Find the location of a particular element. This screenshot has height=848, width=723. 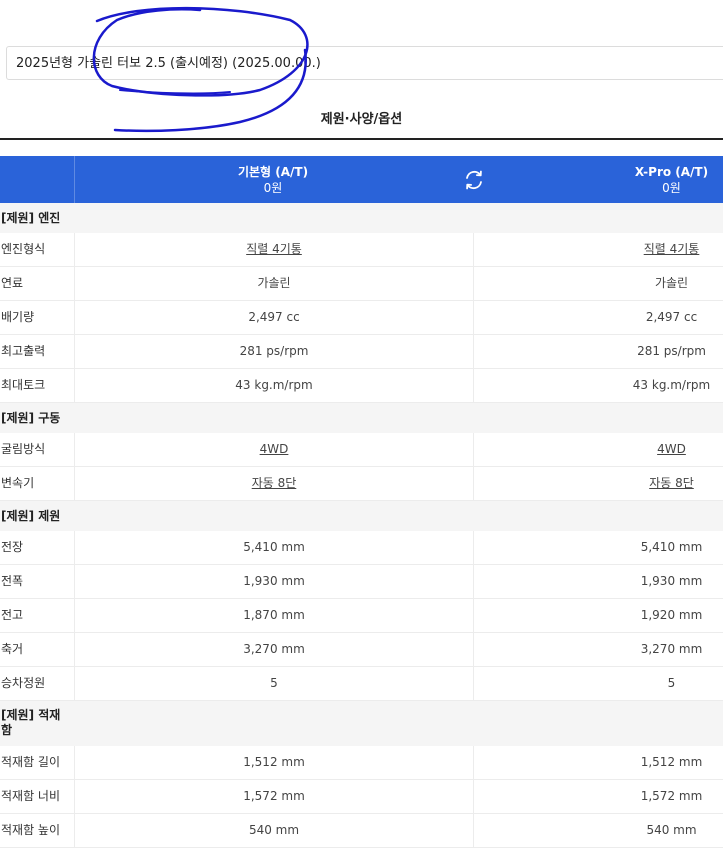

row-label: 적재함 길이 is located at coordinates (31, 762).